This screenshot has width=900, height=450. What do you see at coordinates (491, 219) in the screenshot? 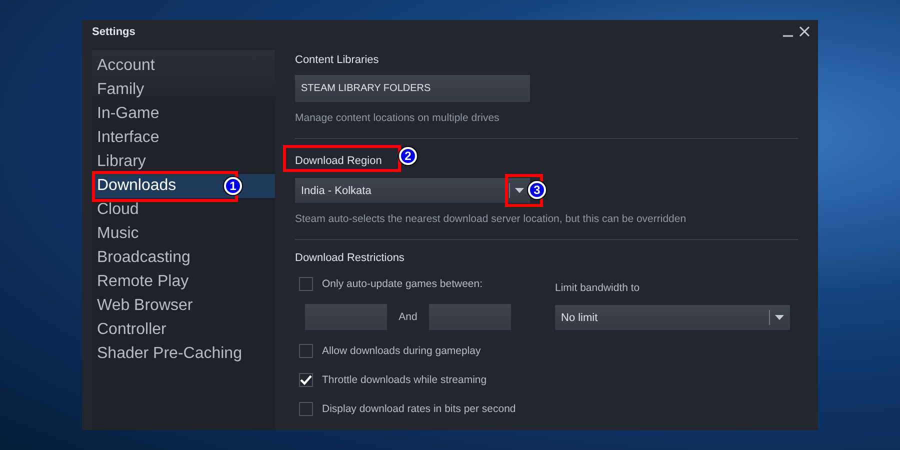
I see `description-text: Steam auto-selects the nearest download server location, but this can be overridden` at bounding box center [491, 219].